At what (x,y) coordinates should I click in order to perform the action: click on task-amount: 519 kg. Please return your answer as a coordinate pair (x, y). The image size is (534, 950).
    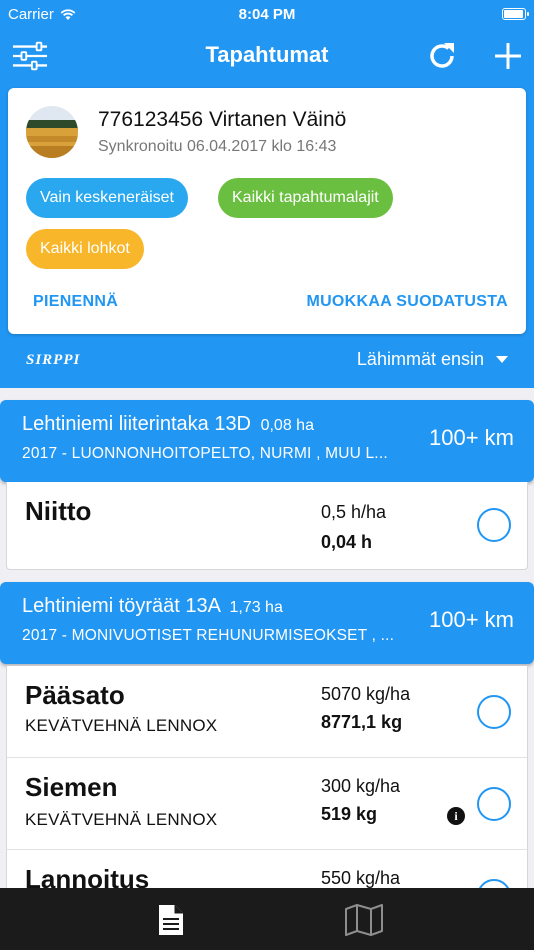
    Looking at the image, I should click on (349, 814).